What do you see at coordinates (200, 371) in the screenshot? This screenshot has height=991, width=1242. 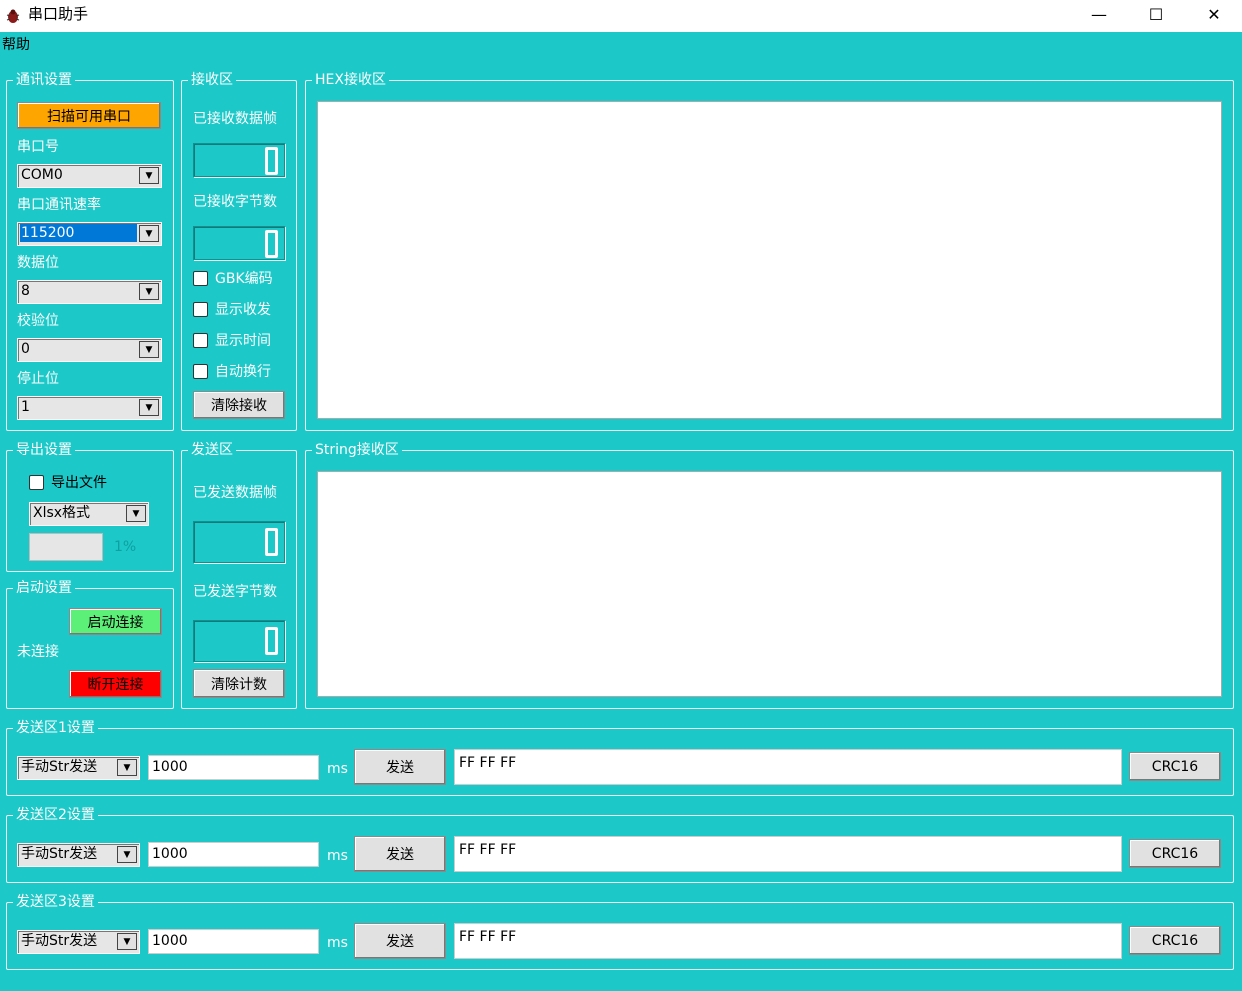 I see `auto-wrap-checkbox` at bounding box center [200, 371].